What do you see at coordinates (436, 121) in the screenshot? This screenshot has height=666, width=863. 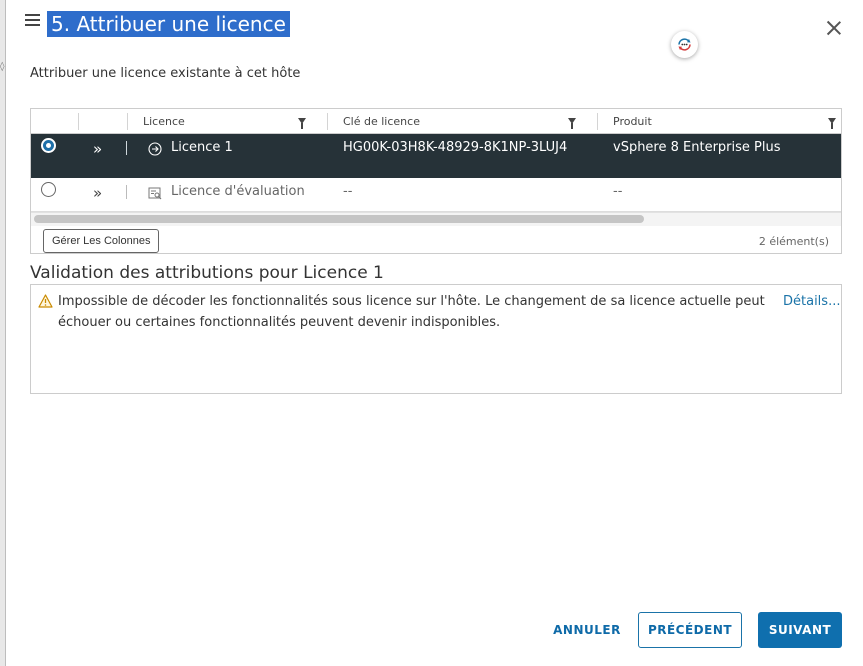 I see `grid-header: Licence Clé de licence Produit` at bounding box center [436, 121].